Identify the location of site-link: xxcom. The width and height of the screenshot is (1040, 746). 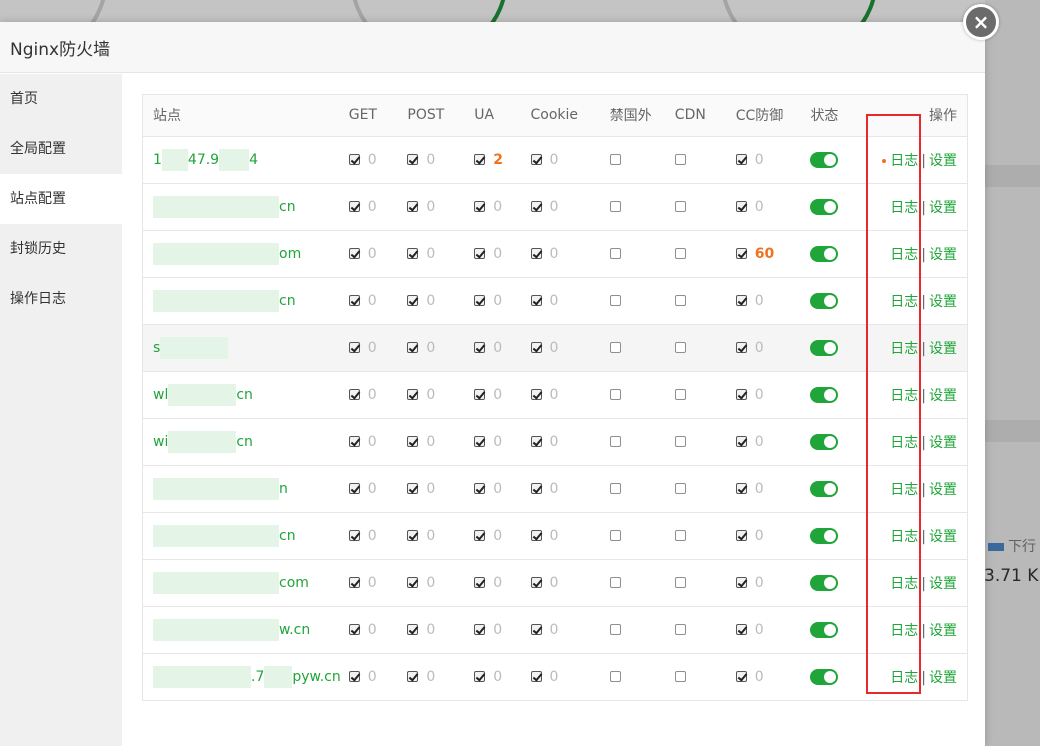
(231, 582).